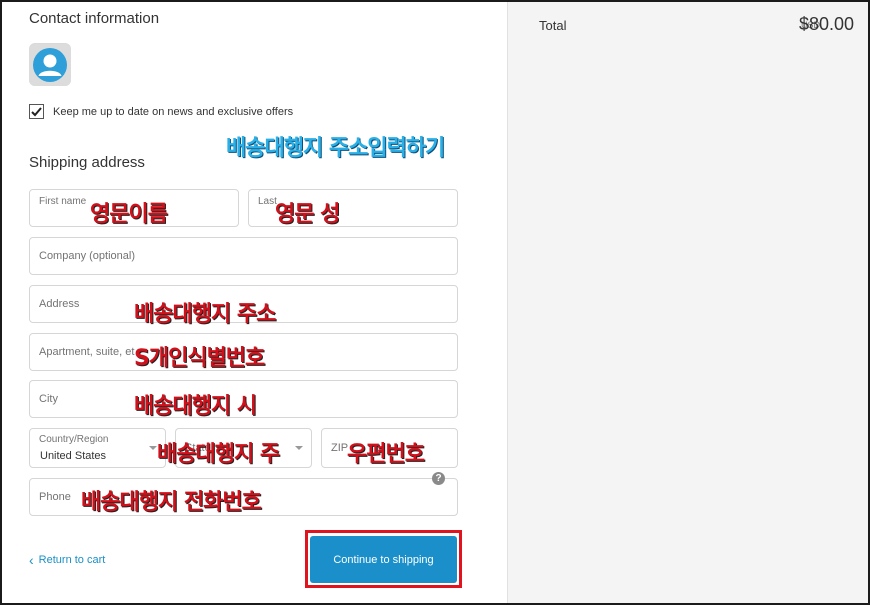 The image size is (870, 605). I want to click on phone-placeholder: Phone, so click(55, 497).